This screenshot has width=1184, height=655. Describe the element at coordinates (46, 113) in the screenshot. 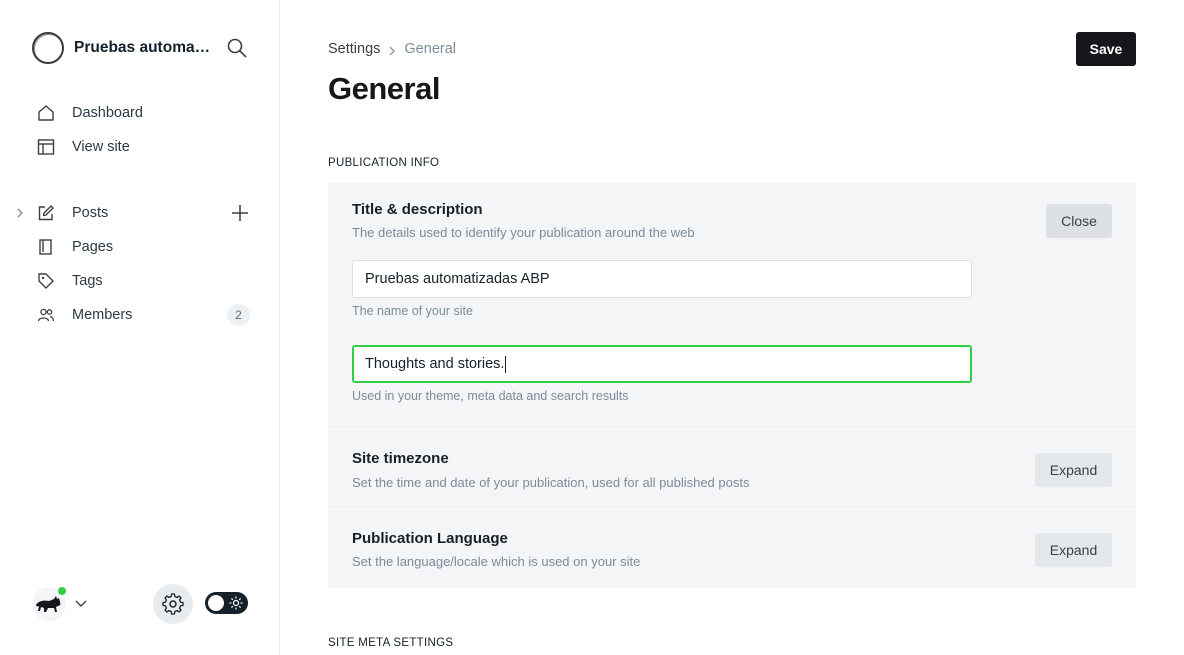

I see `home-icon` at that location.